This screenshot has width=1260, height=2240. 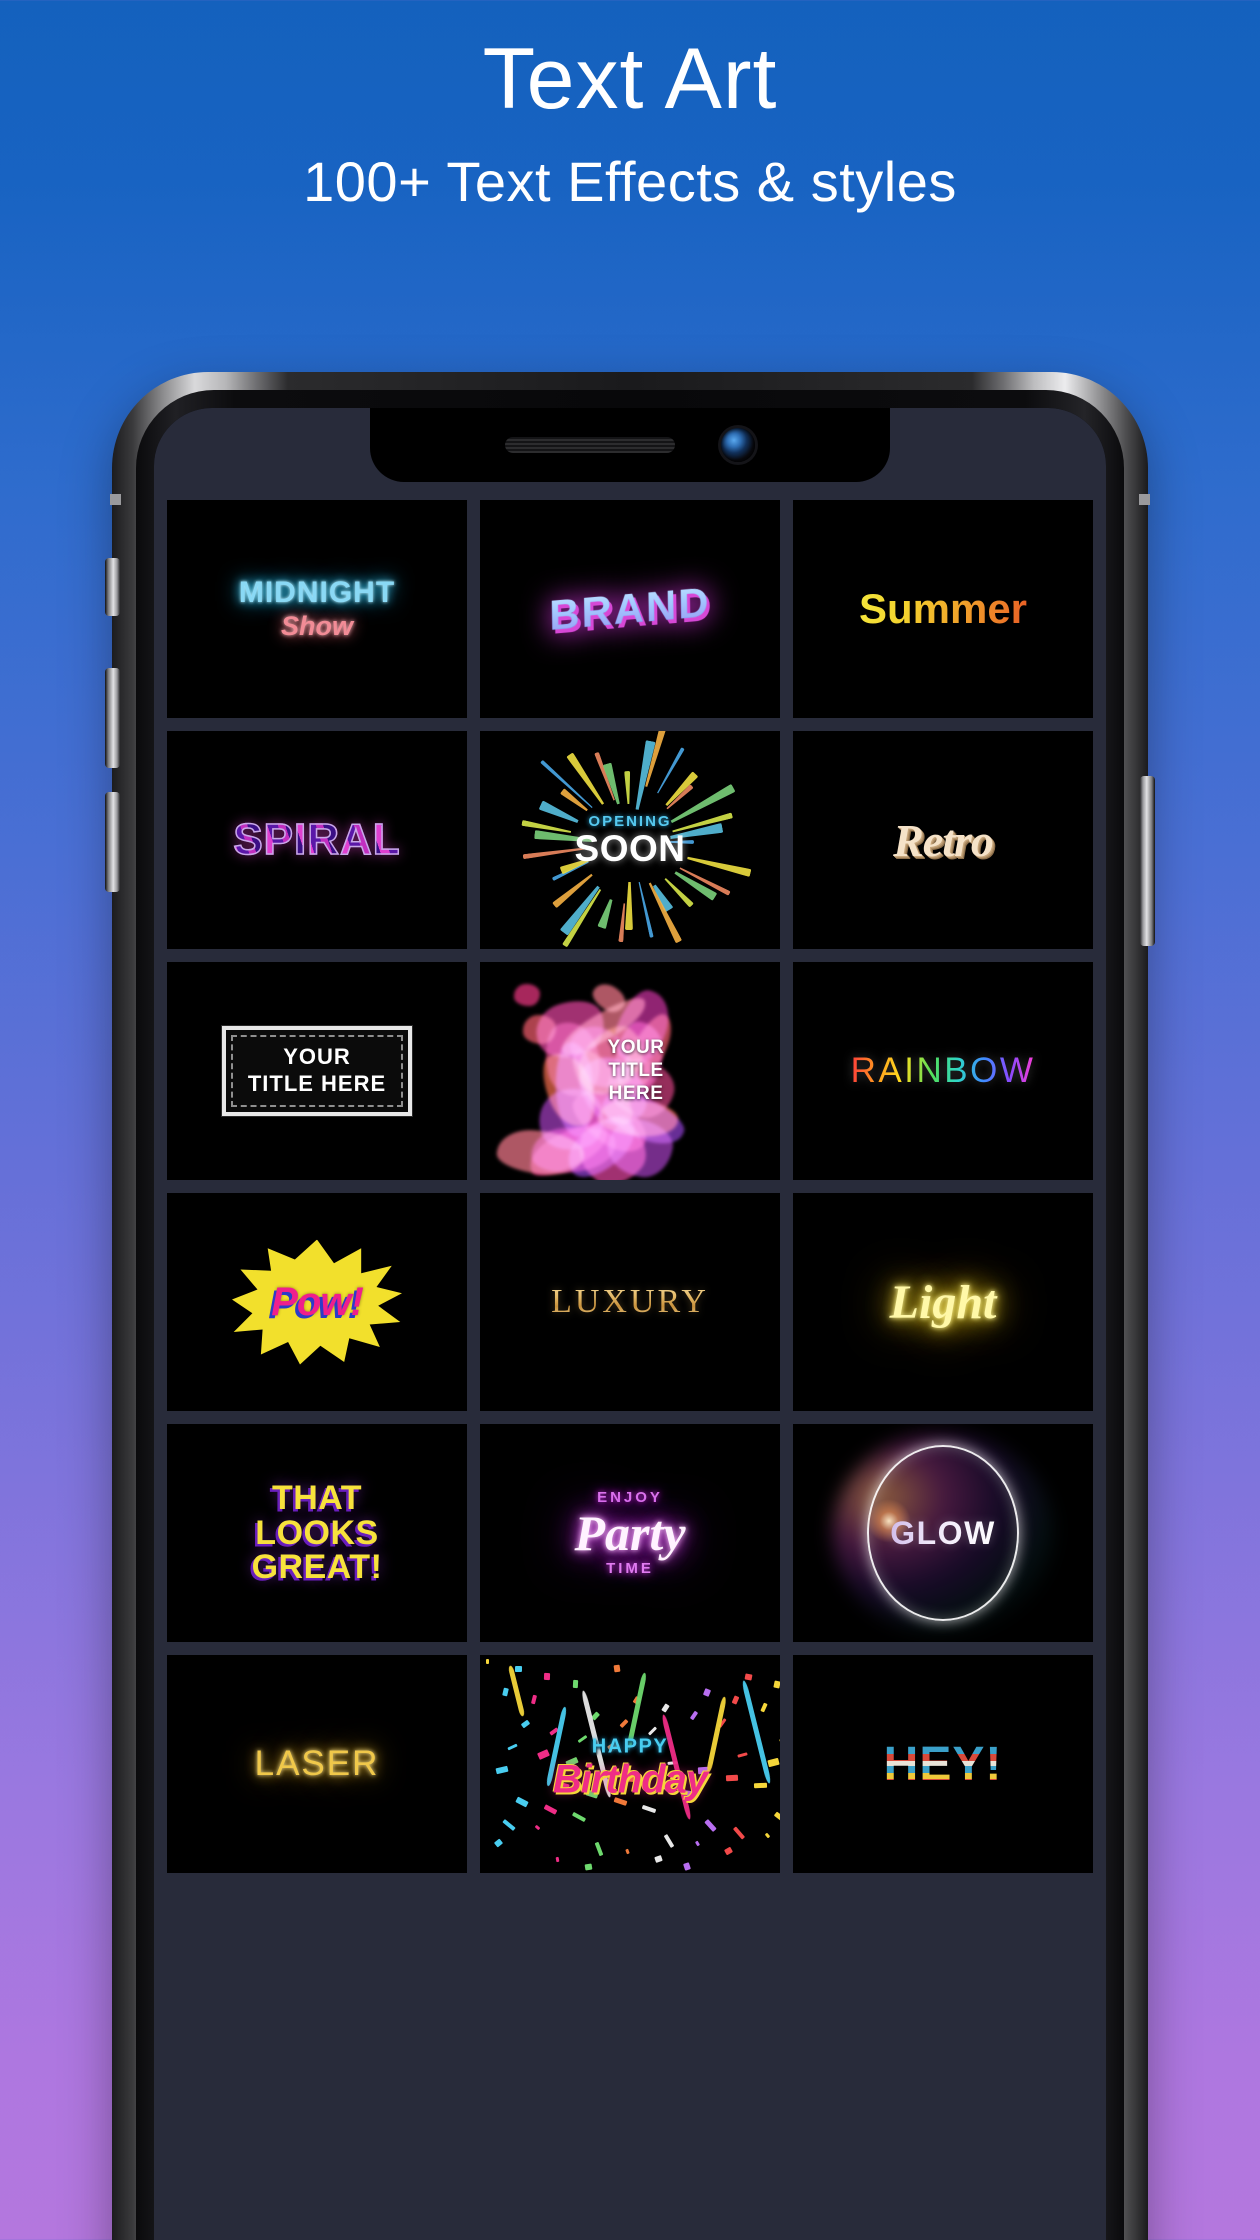 I want to click on tile-text-line2: TITLE HERE, so click(x=317, y=1083).